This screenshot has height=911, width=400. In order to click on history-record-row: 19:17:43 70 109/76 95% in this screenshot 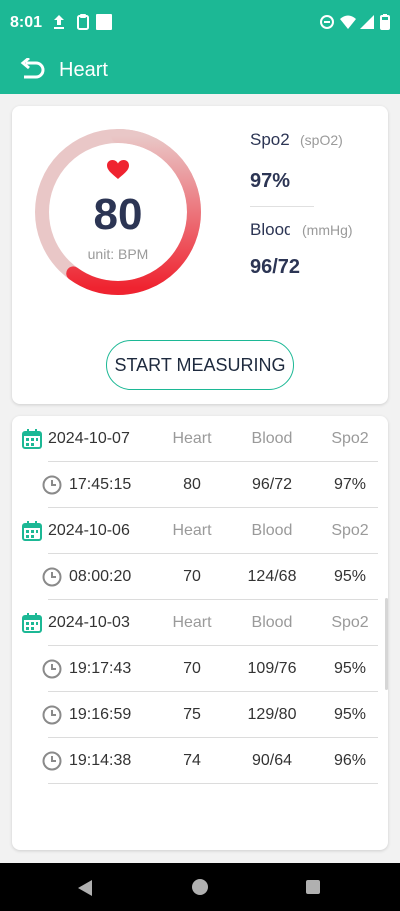, I will do `click(200, 669)`.